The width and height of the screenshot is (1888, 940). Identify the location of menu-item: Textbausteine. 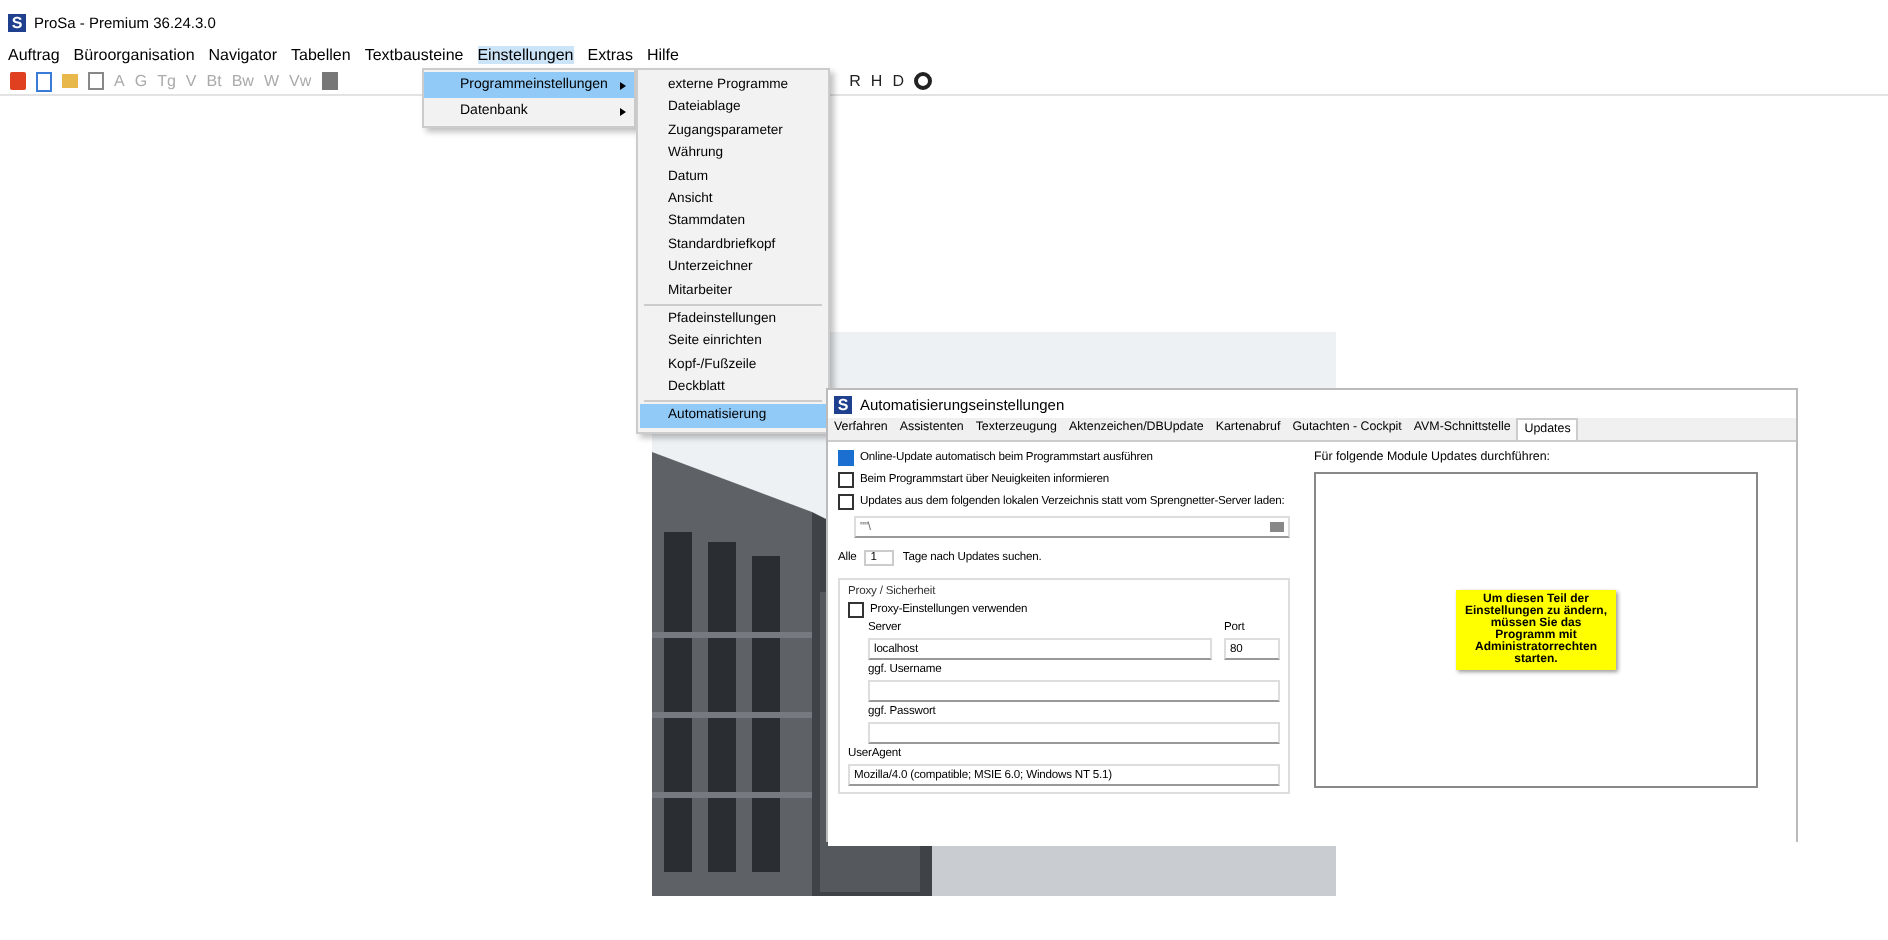
(414, 55).